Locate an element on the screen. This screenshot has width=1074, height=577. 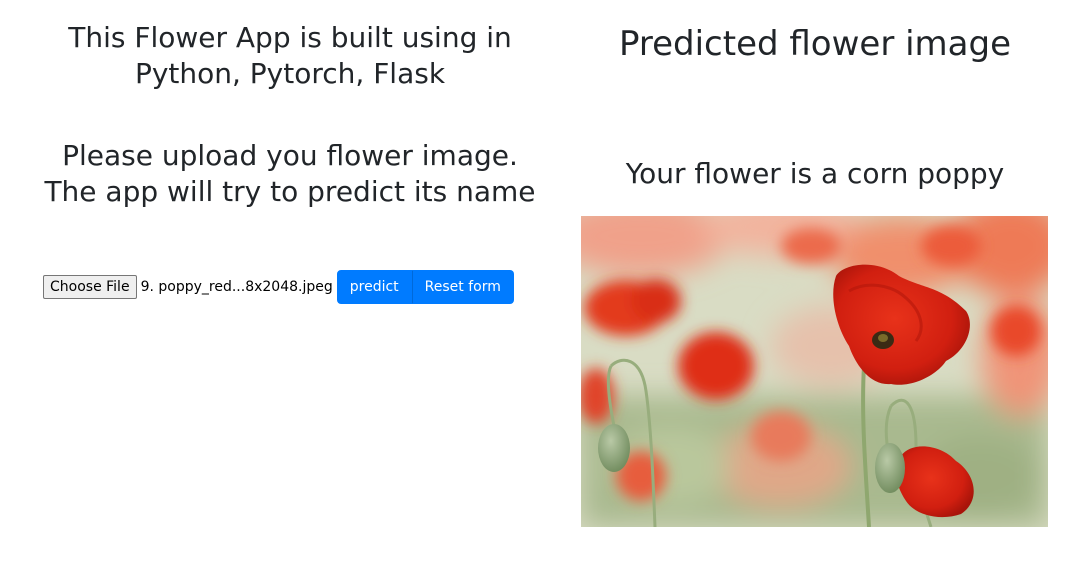
selected-file-name: 9. poppy_red...8x2048.jpeg is located at coordinates (236, 287).